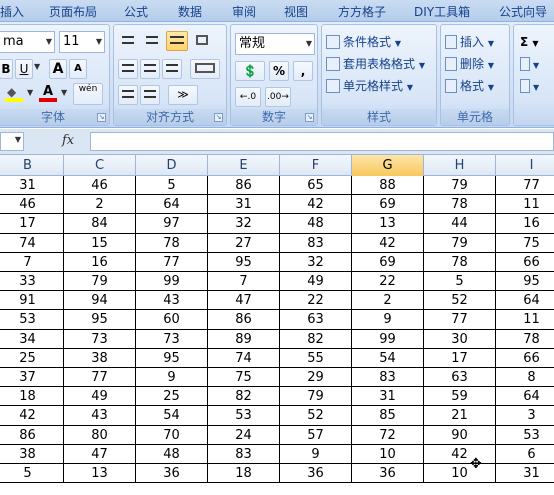 The height and width of the screenshot is (495, 554). What do you see at coordinates (88, 94) in the screenshot?
I see `phonetic-guide-button: wén` at bounding box center [88, 94].